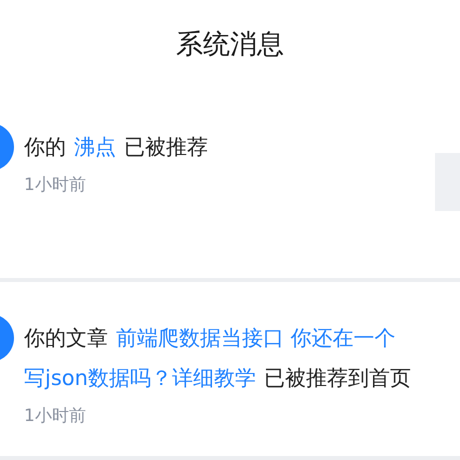  I want to click on message-text: 你的, so click(45, 147).